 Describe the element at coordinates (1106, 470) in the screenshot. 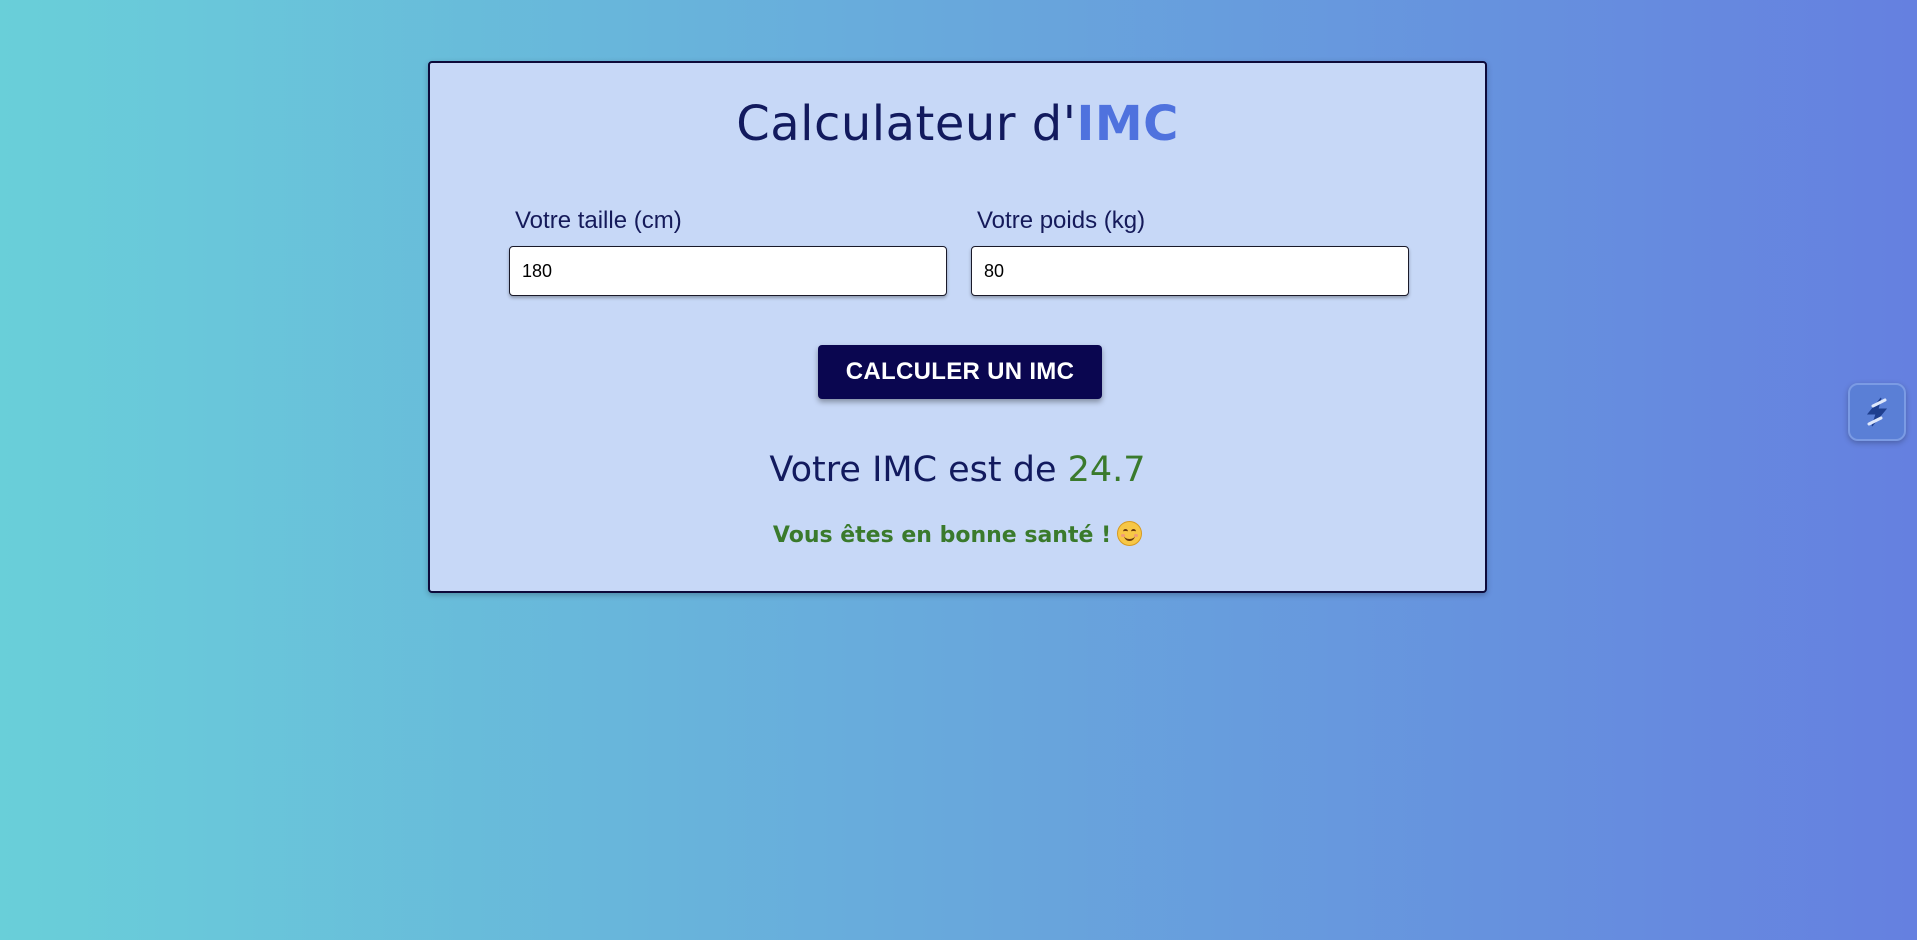

I see `bmi-value: 24.7` at that location.